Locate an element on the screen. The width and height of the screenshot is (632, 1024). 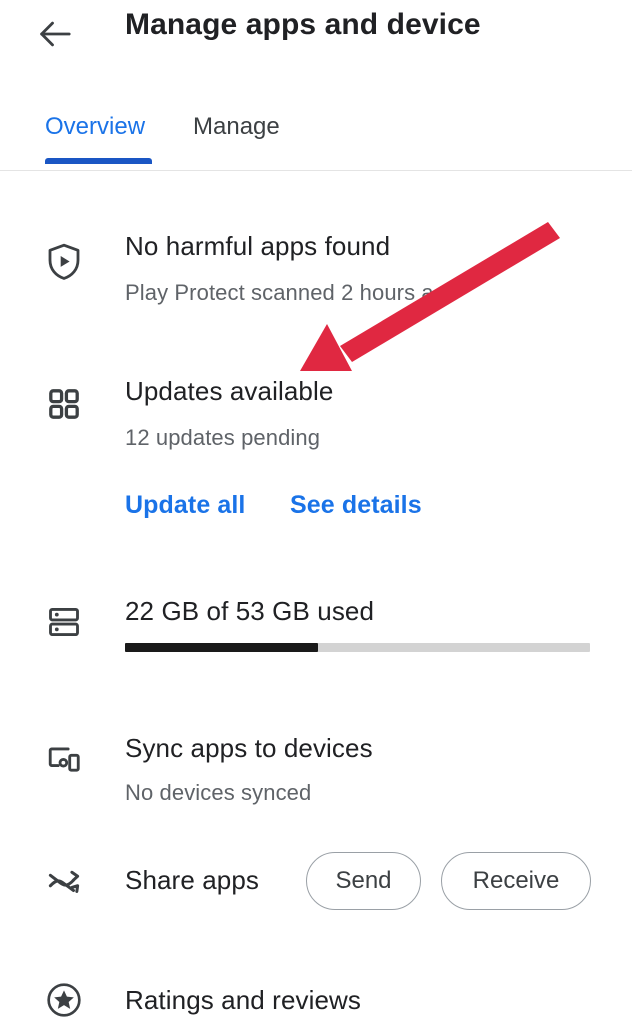
share-apps-title: Share apps is located at coordinates (192, 880).